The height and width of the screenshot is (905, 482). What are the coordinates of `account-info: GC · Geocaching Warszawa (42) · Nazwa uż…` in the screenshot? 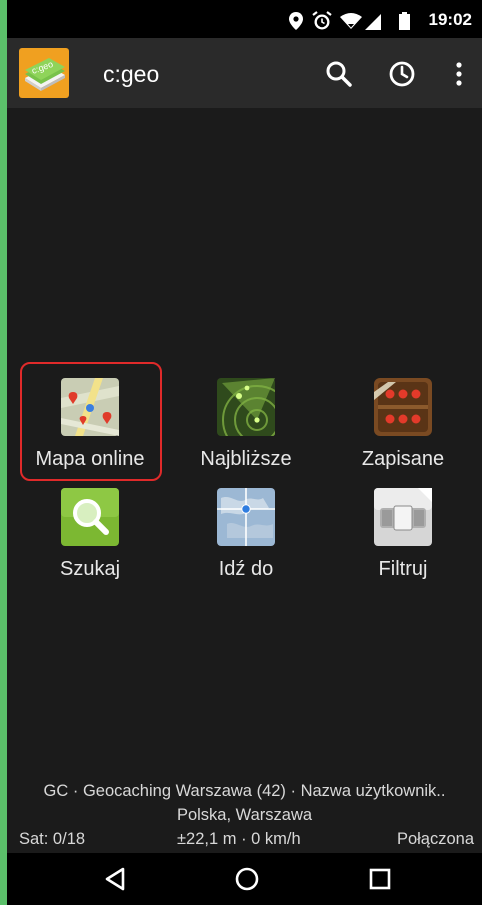 It's located at (244, 791).